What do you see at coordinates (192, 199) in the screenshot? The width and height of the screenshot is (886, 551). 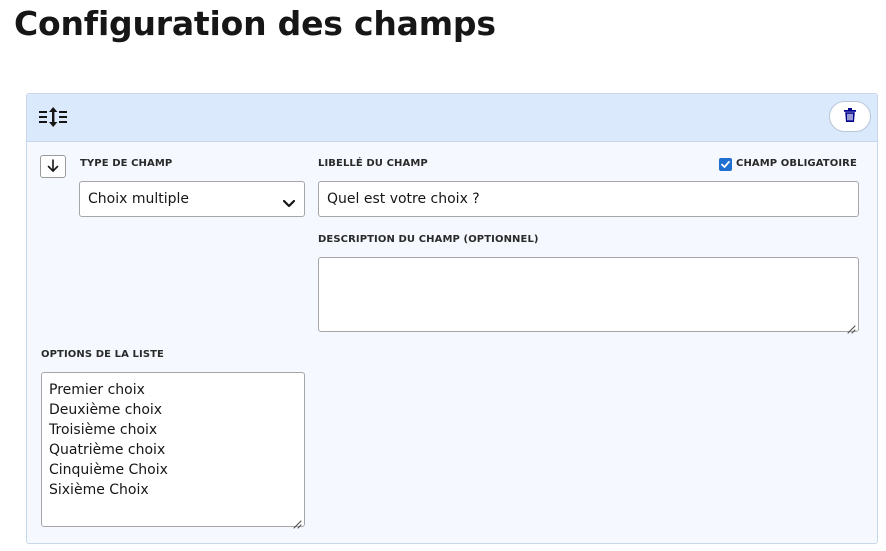 I see `field-type-select: Choix multiple` at bounding box center [192, 199].